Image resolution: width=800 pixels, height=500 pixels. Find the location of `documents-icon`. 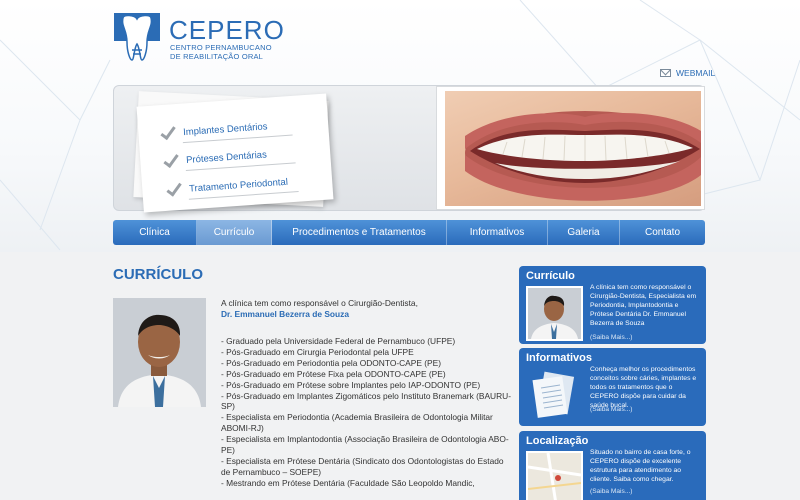

documents-icon is located at coordinates (553, 394).